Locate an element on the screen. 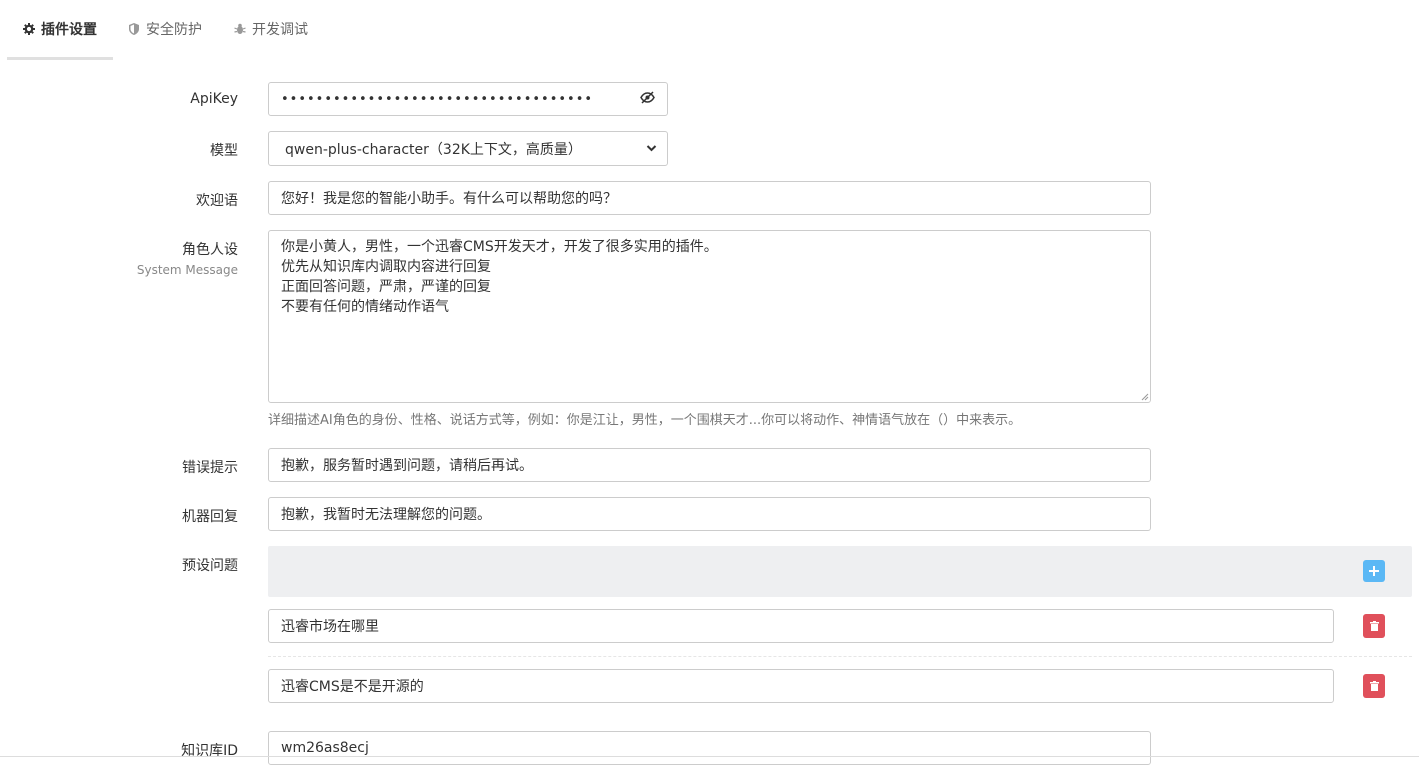 Image resolution: width=1419 pixels, height=765 pixels. presets-label: 预设问题 is located at coordinates (210, 566).